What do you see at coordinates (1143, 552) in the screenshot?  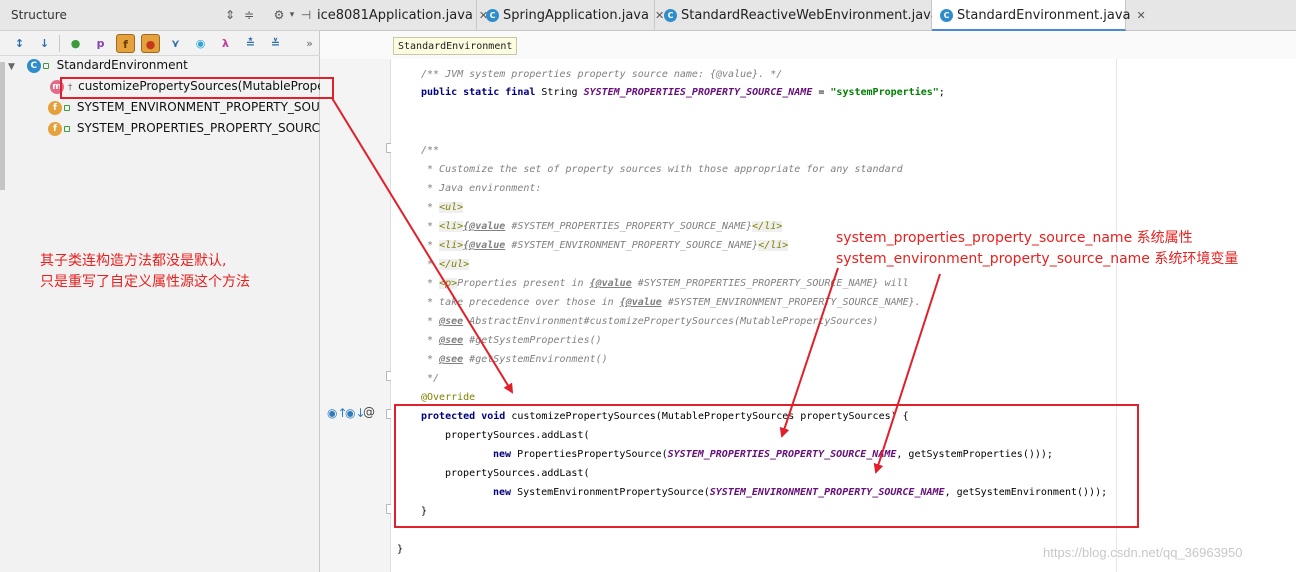 I see `watermark: https://blog.csdn.net/qq_36963950` at bounding box center [1143, 552].